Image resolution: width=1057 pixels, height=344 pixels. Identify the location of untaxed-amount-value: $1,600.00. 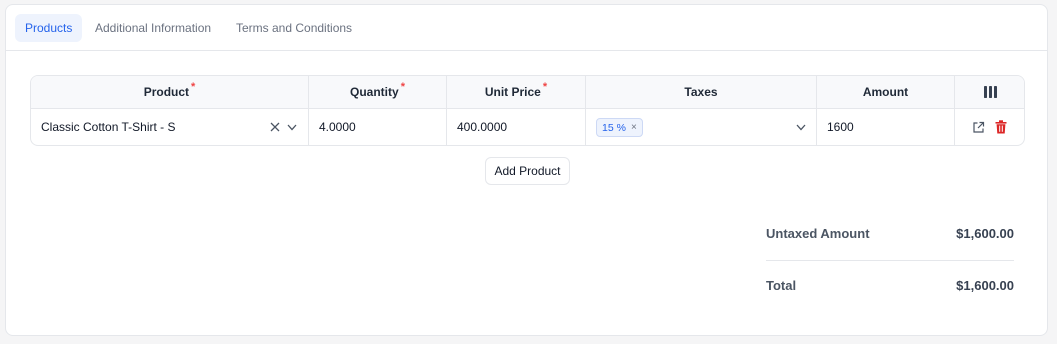
(985, 233).